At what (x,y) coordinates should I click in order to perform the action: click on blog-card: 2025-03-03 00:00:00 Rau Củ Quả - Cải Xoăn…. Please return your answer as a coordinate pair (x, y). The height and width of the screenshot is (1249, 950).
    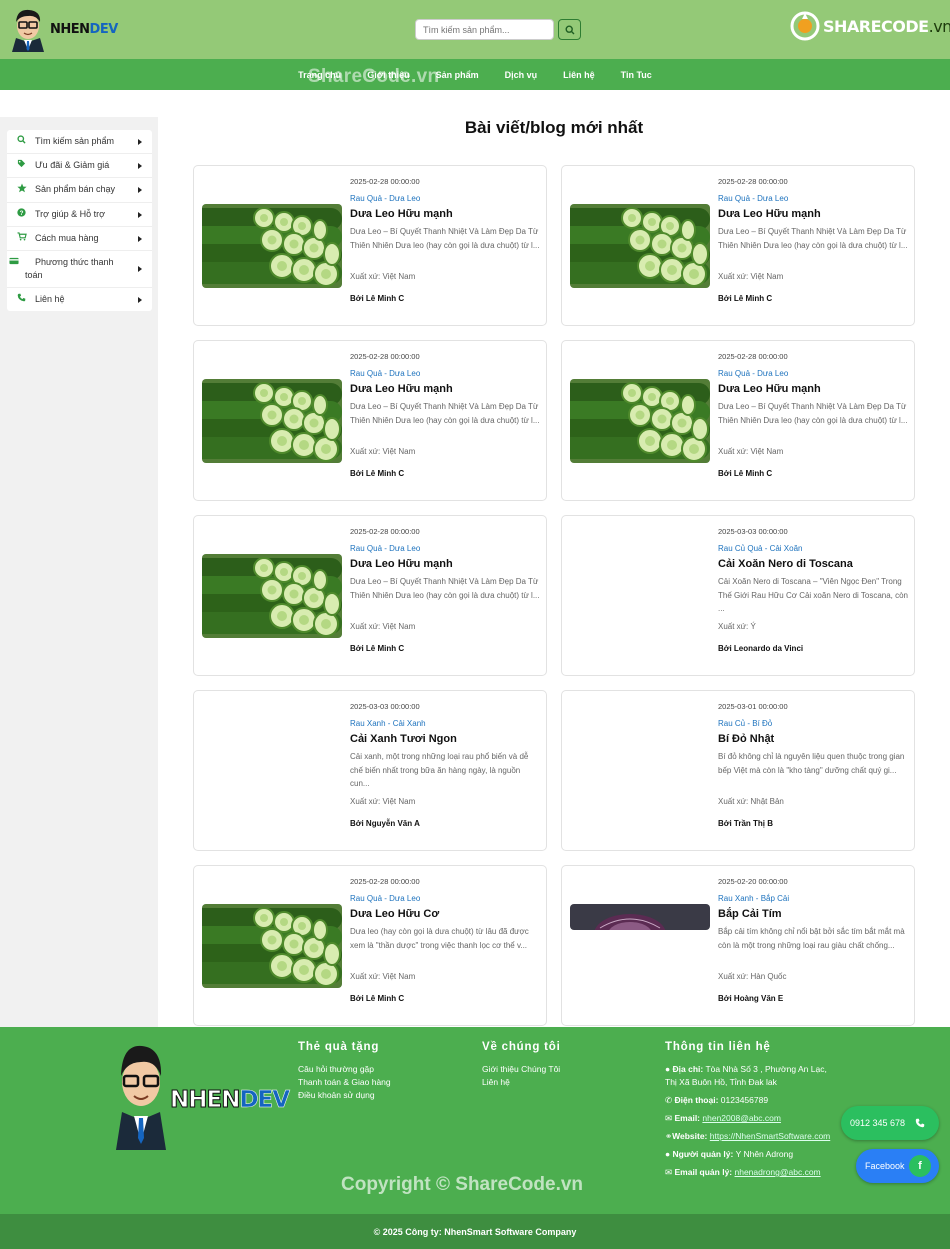
    Looking at the image, I should click on (738, 595).